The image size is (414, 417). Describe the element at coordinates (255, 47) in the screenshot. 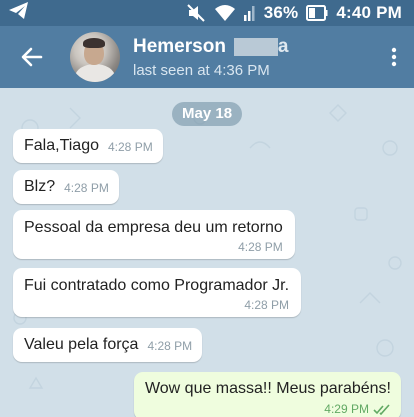

I see `name-redaction` at that location.